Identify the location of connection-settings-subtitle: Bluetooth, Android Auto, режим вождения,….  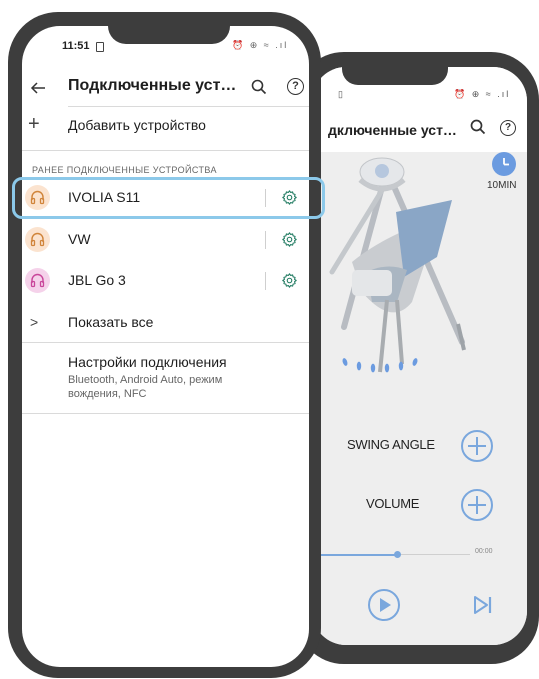
(145, 387).